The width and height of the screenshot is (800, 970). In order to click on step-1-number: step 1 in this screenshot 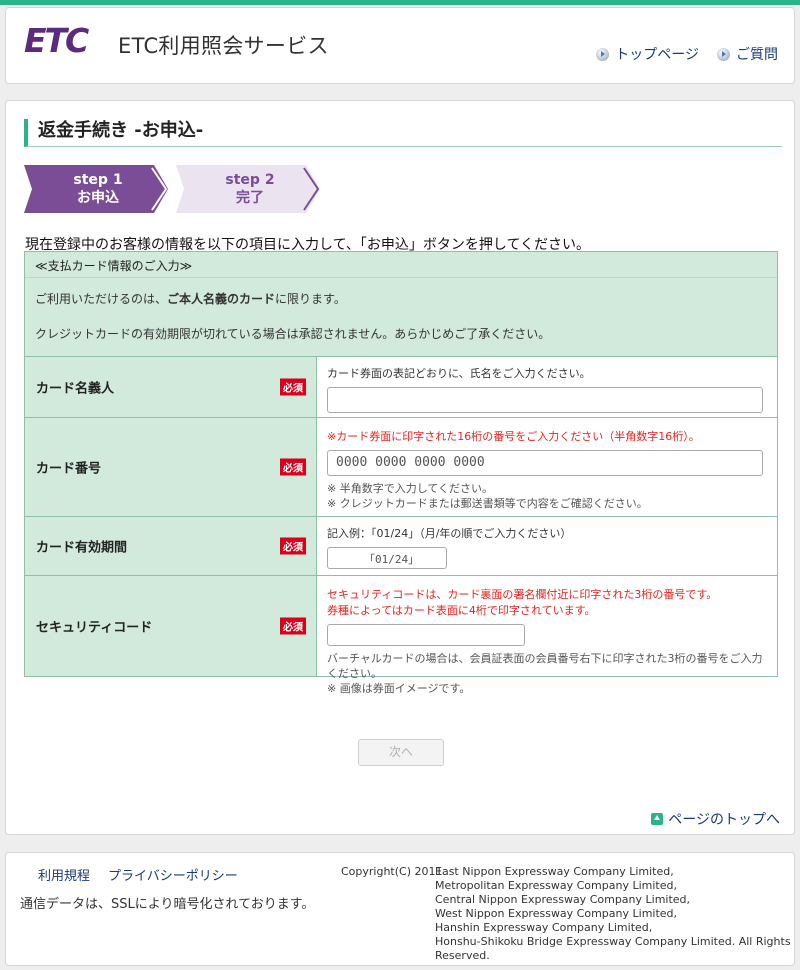, I will do `click(98, 180)`.